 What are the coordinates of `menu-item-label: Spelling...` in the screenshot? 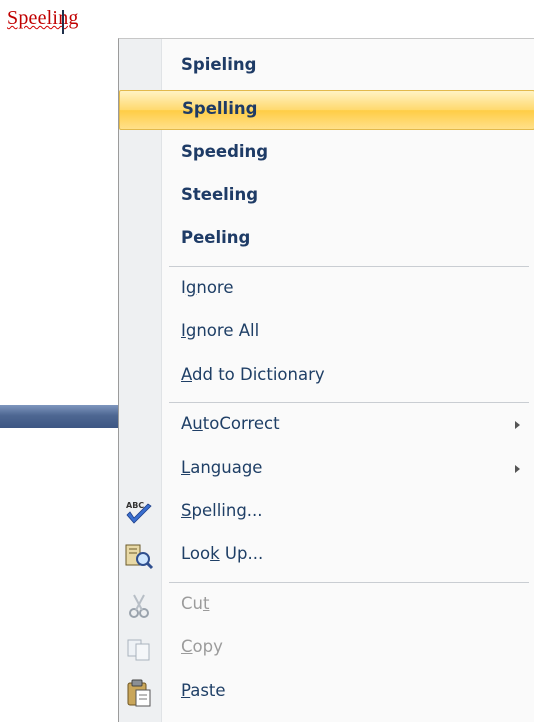 It's located at (222, 510).